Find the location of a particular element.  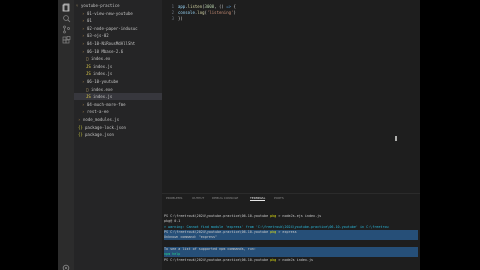

explorer-item: {} package.json is located at coordinates (118, 134).